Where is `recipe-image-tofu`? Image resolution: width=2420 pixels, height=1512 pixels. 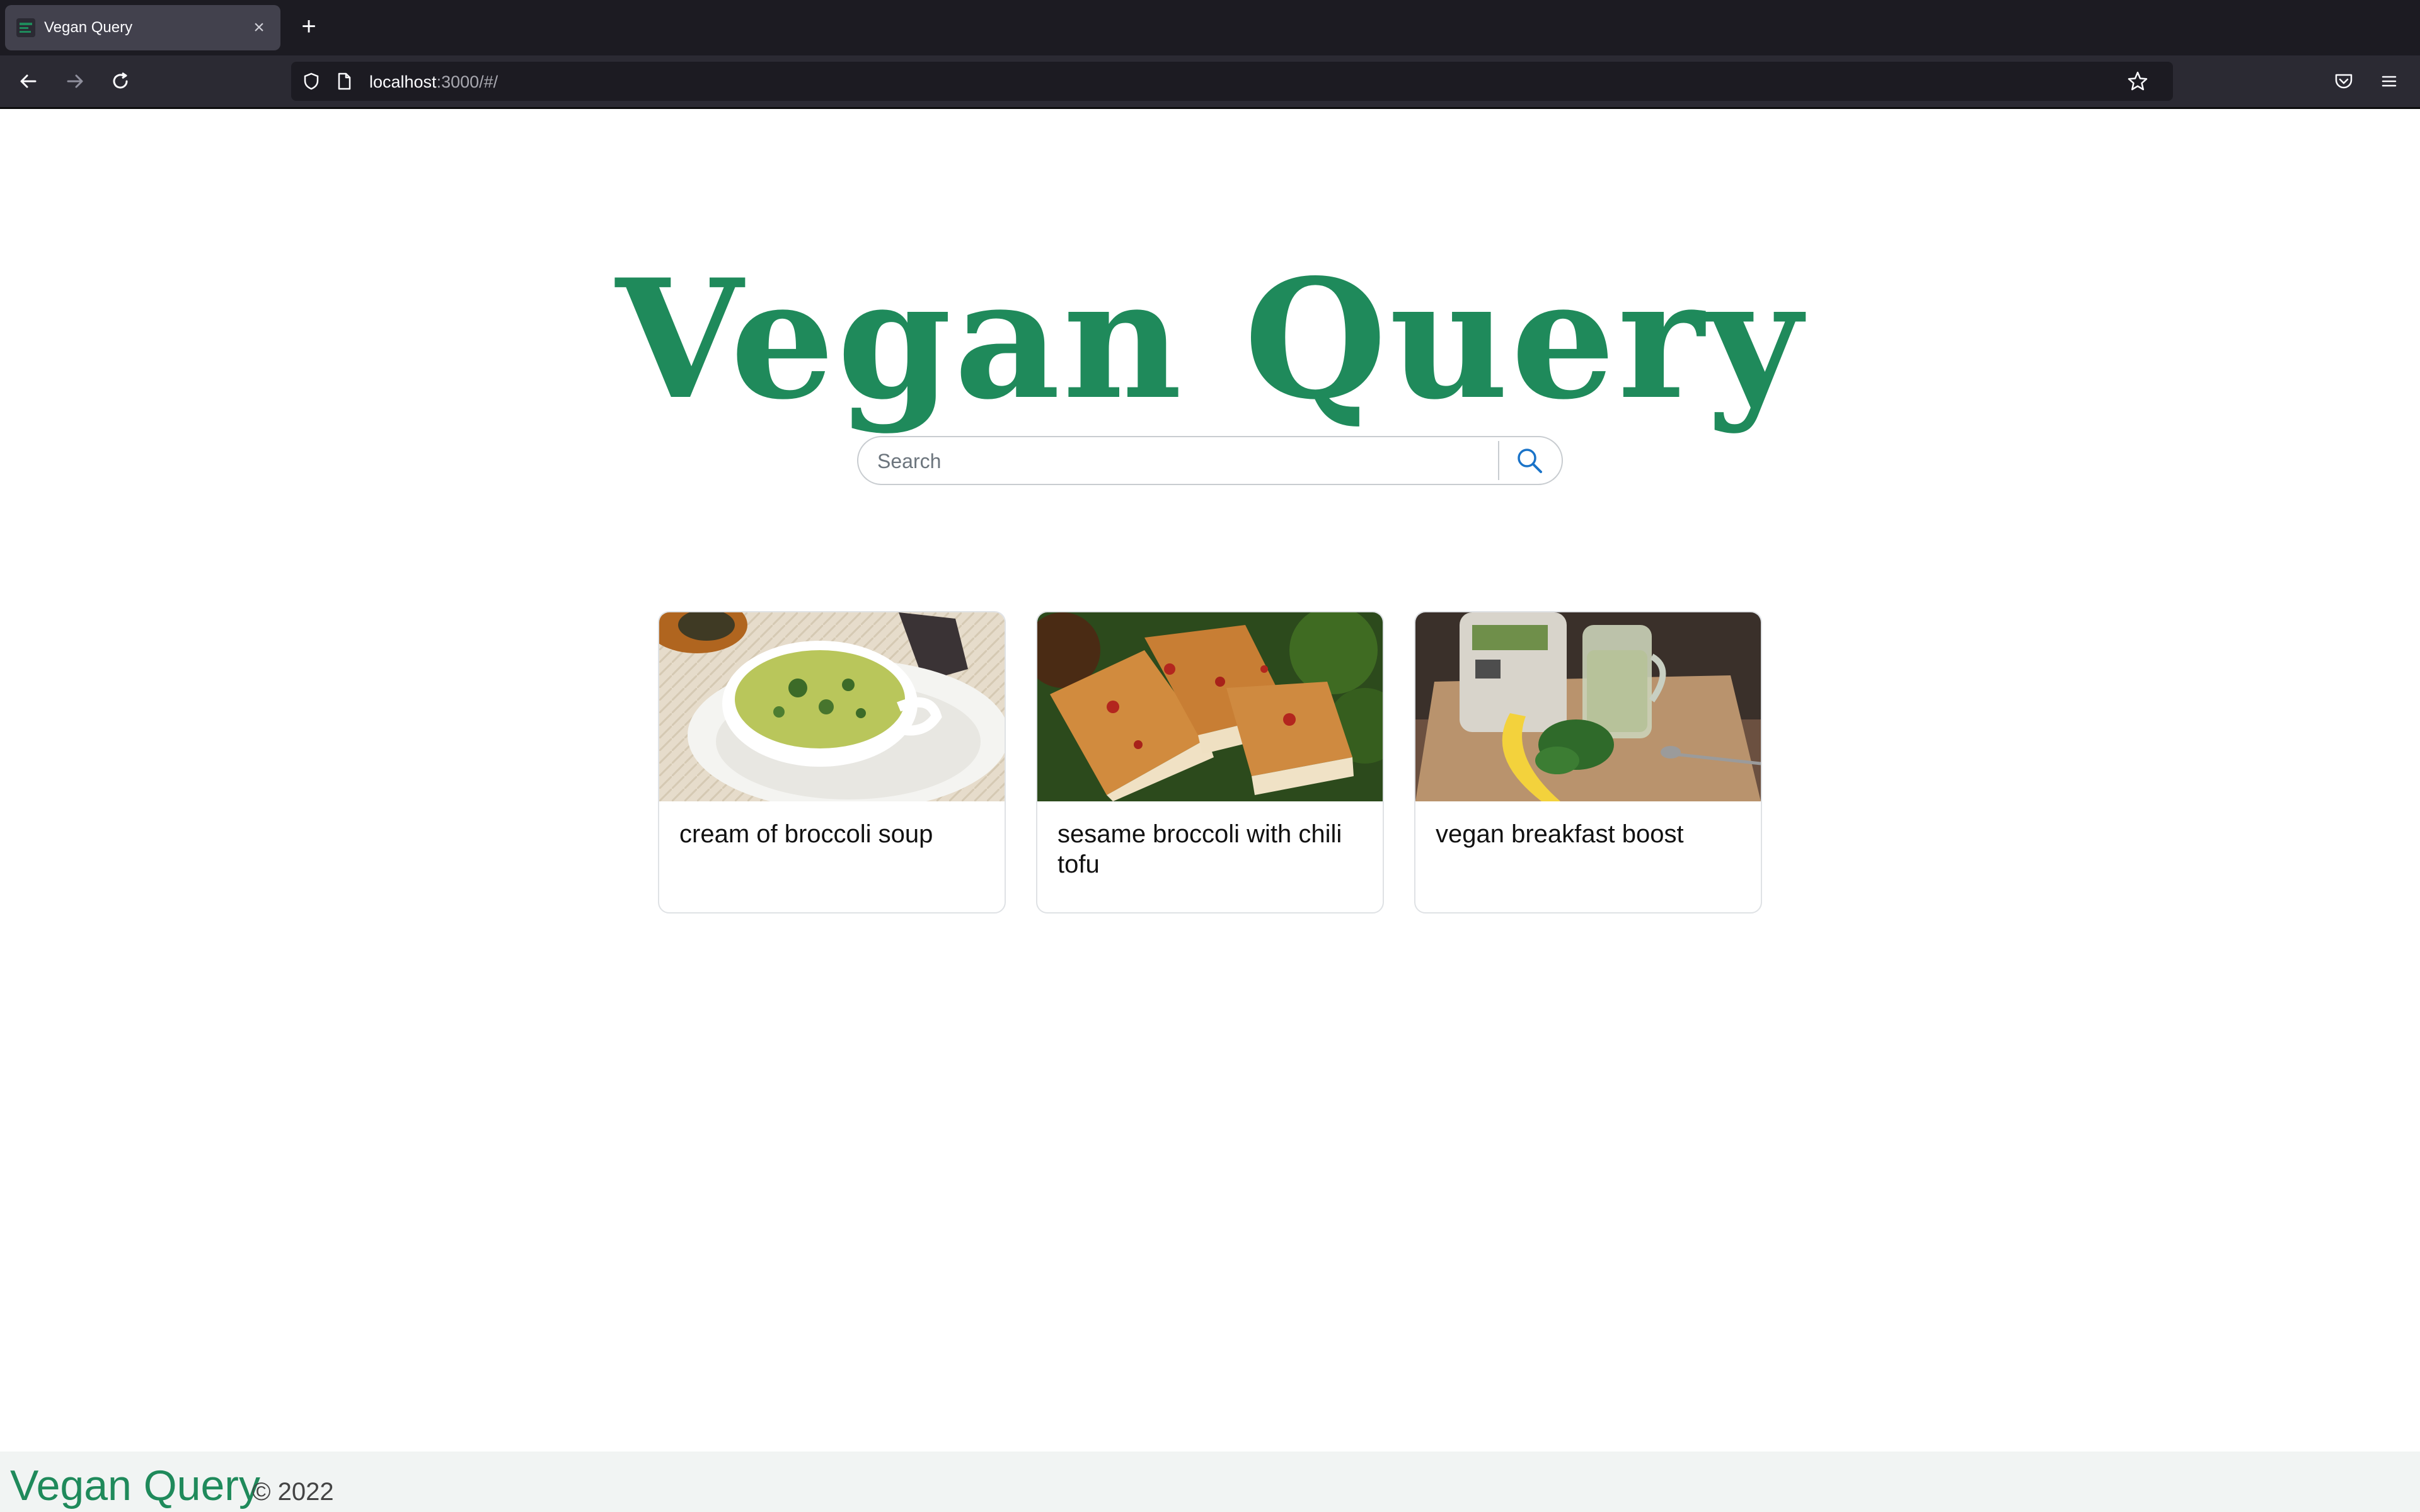
recipe-image-tofu is located at coordinates (1210, 706).